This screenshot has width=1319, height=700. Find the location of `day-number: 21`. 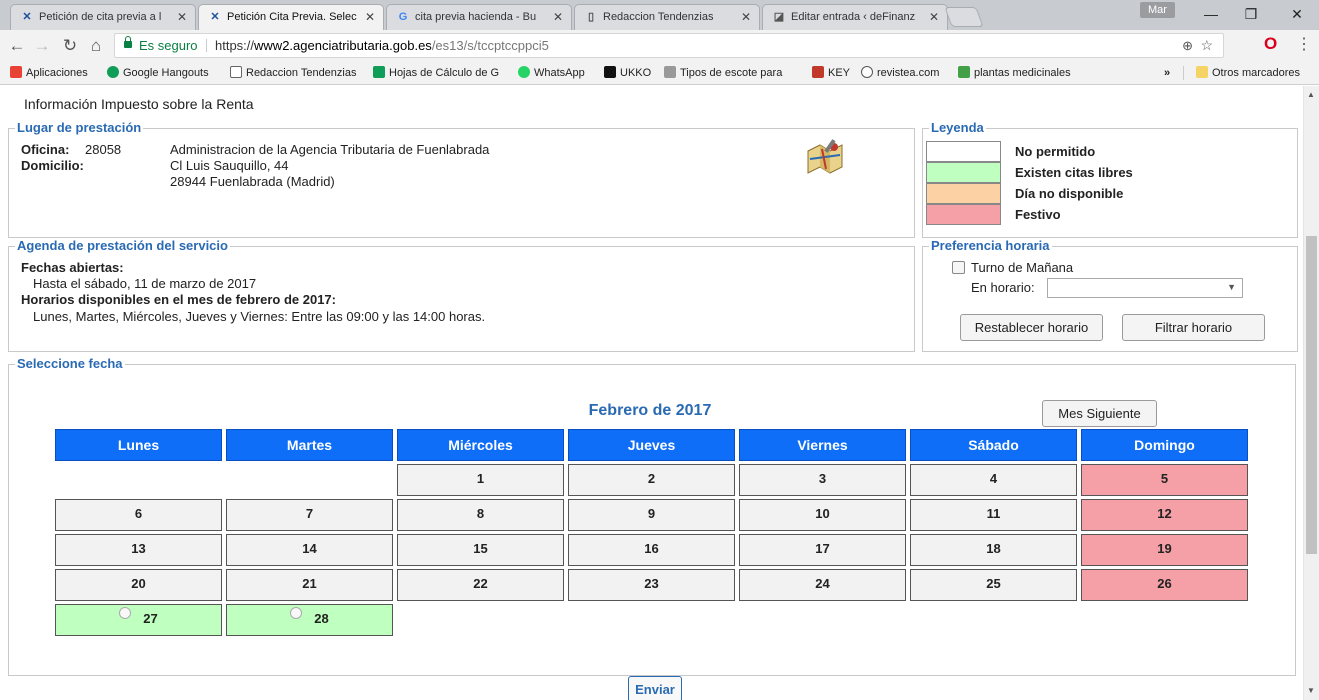

day-number: 21 is located at coordinates (309, 583).